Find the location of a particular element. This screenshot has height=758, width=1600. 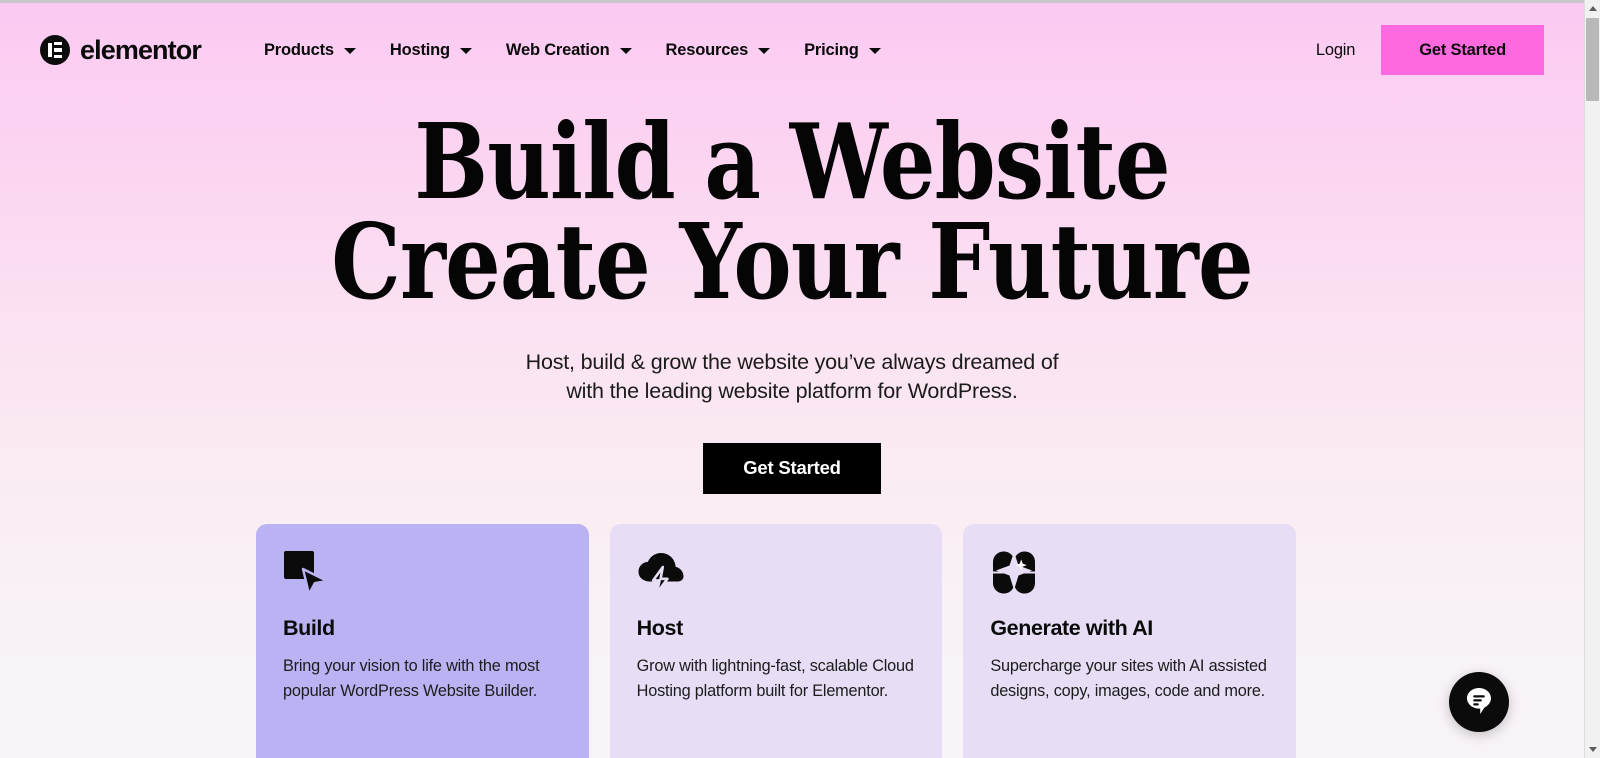

ai-sparkle-icon is located at coordinates (1129, 574).